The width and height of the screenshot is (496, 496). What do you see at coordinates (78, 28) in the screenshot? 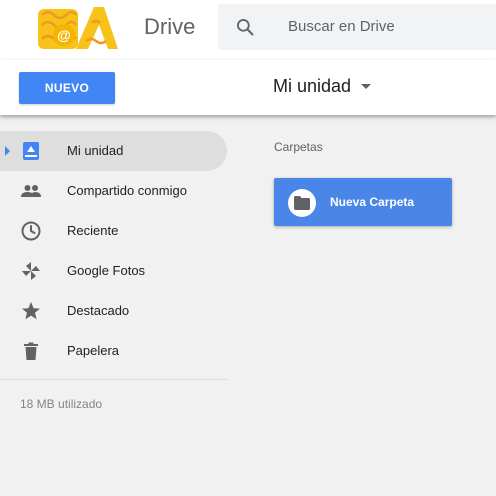
I see `brand-logo: @` at bounding box center [78, 28].